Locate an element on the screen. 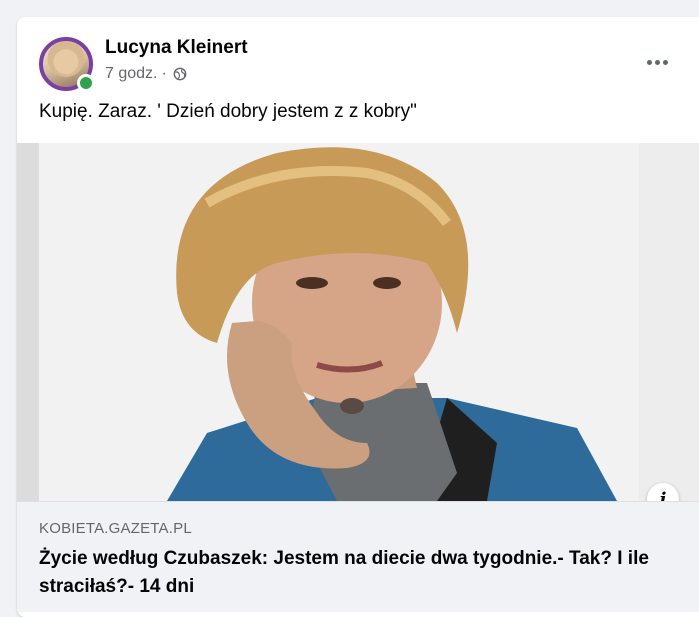 The image size is (699, 617). author-avatar-wrapper is located at coordinates (67, 64).